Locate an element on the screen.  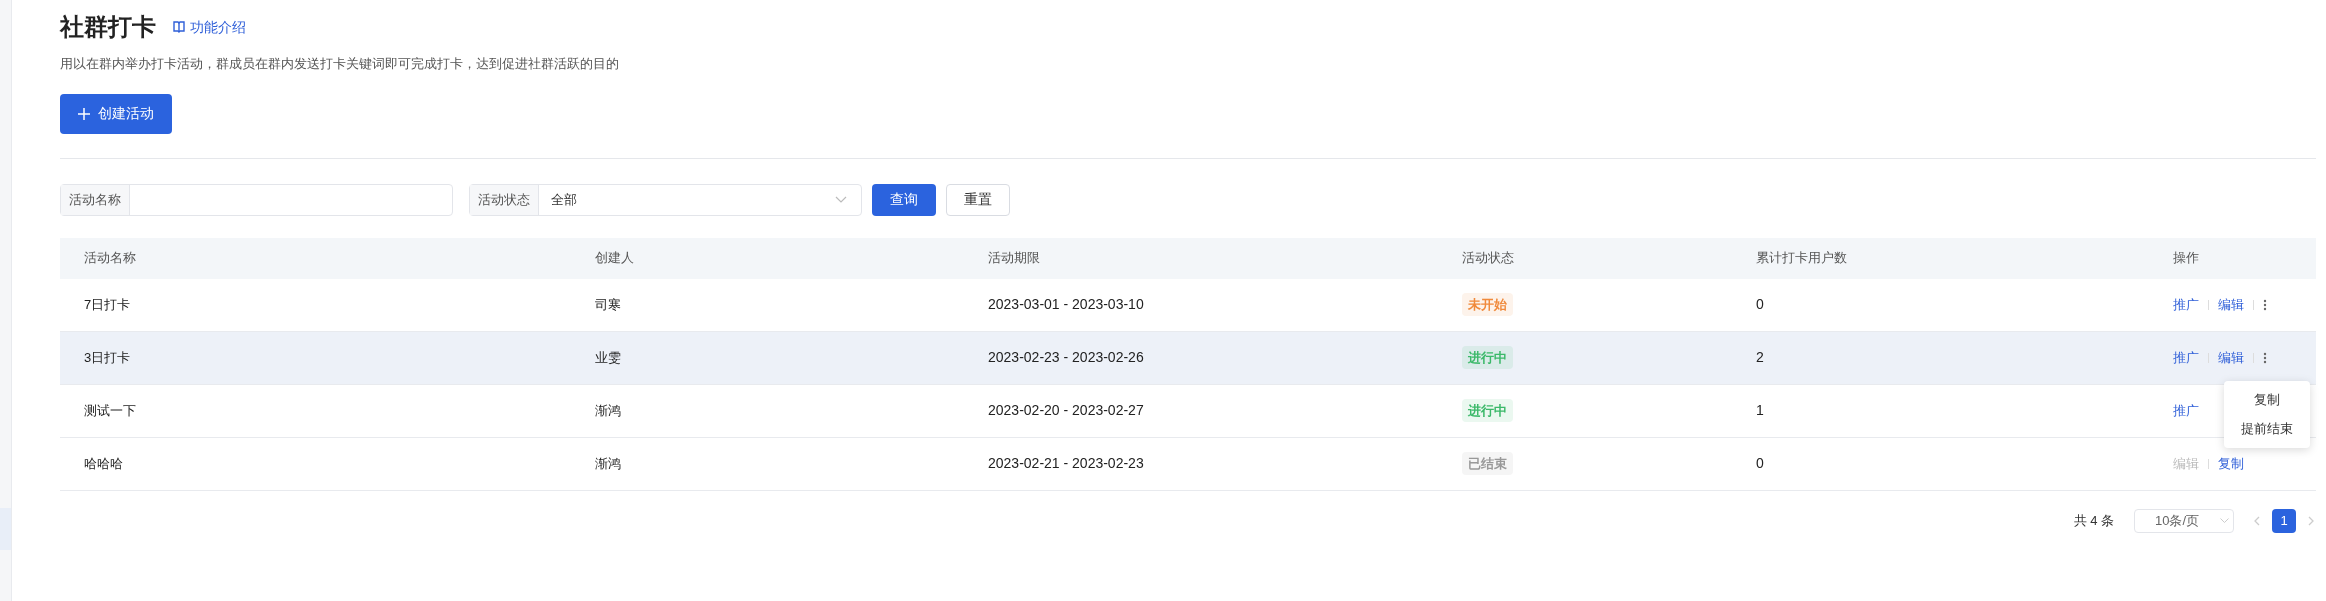
activity-name: 7日打卡 is located at coordinates (107, 304).